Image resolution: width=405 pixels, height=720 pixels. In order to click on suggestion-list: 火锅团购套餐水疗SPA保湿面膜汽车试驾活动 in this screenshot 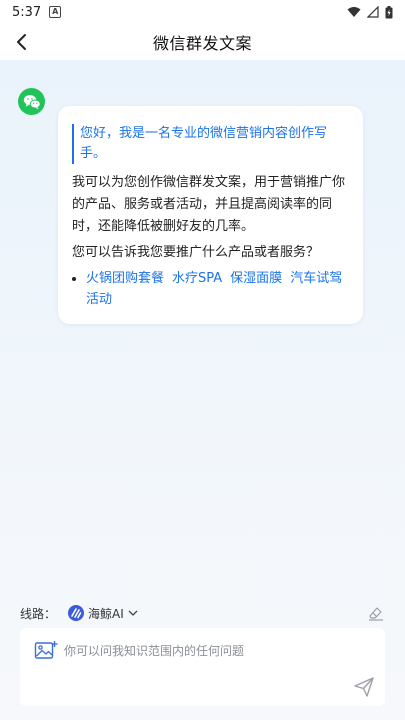, I will do `click(210, 289)`.